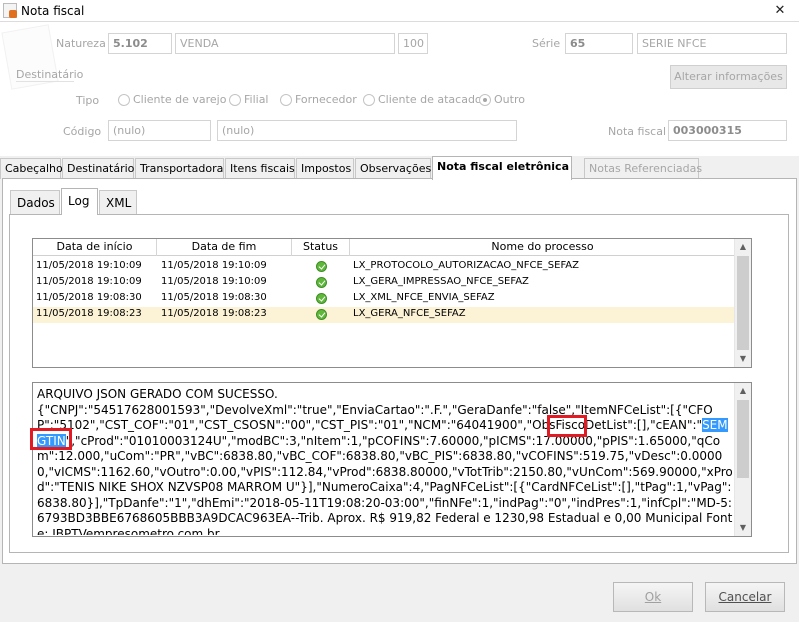 This screenshot has height=622, width=799. Describe the element at coordinates (502, 168) in the screenshot. I see `tab-nota-fiscal-eletronica: Nota fiscal eletrônica` at that location.